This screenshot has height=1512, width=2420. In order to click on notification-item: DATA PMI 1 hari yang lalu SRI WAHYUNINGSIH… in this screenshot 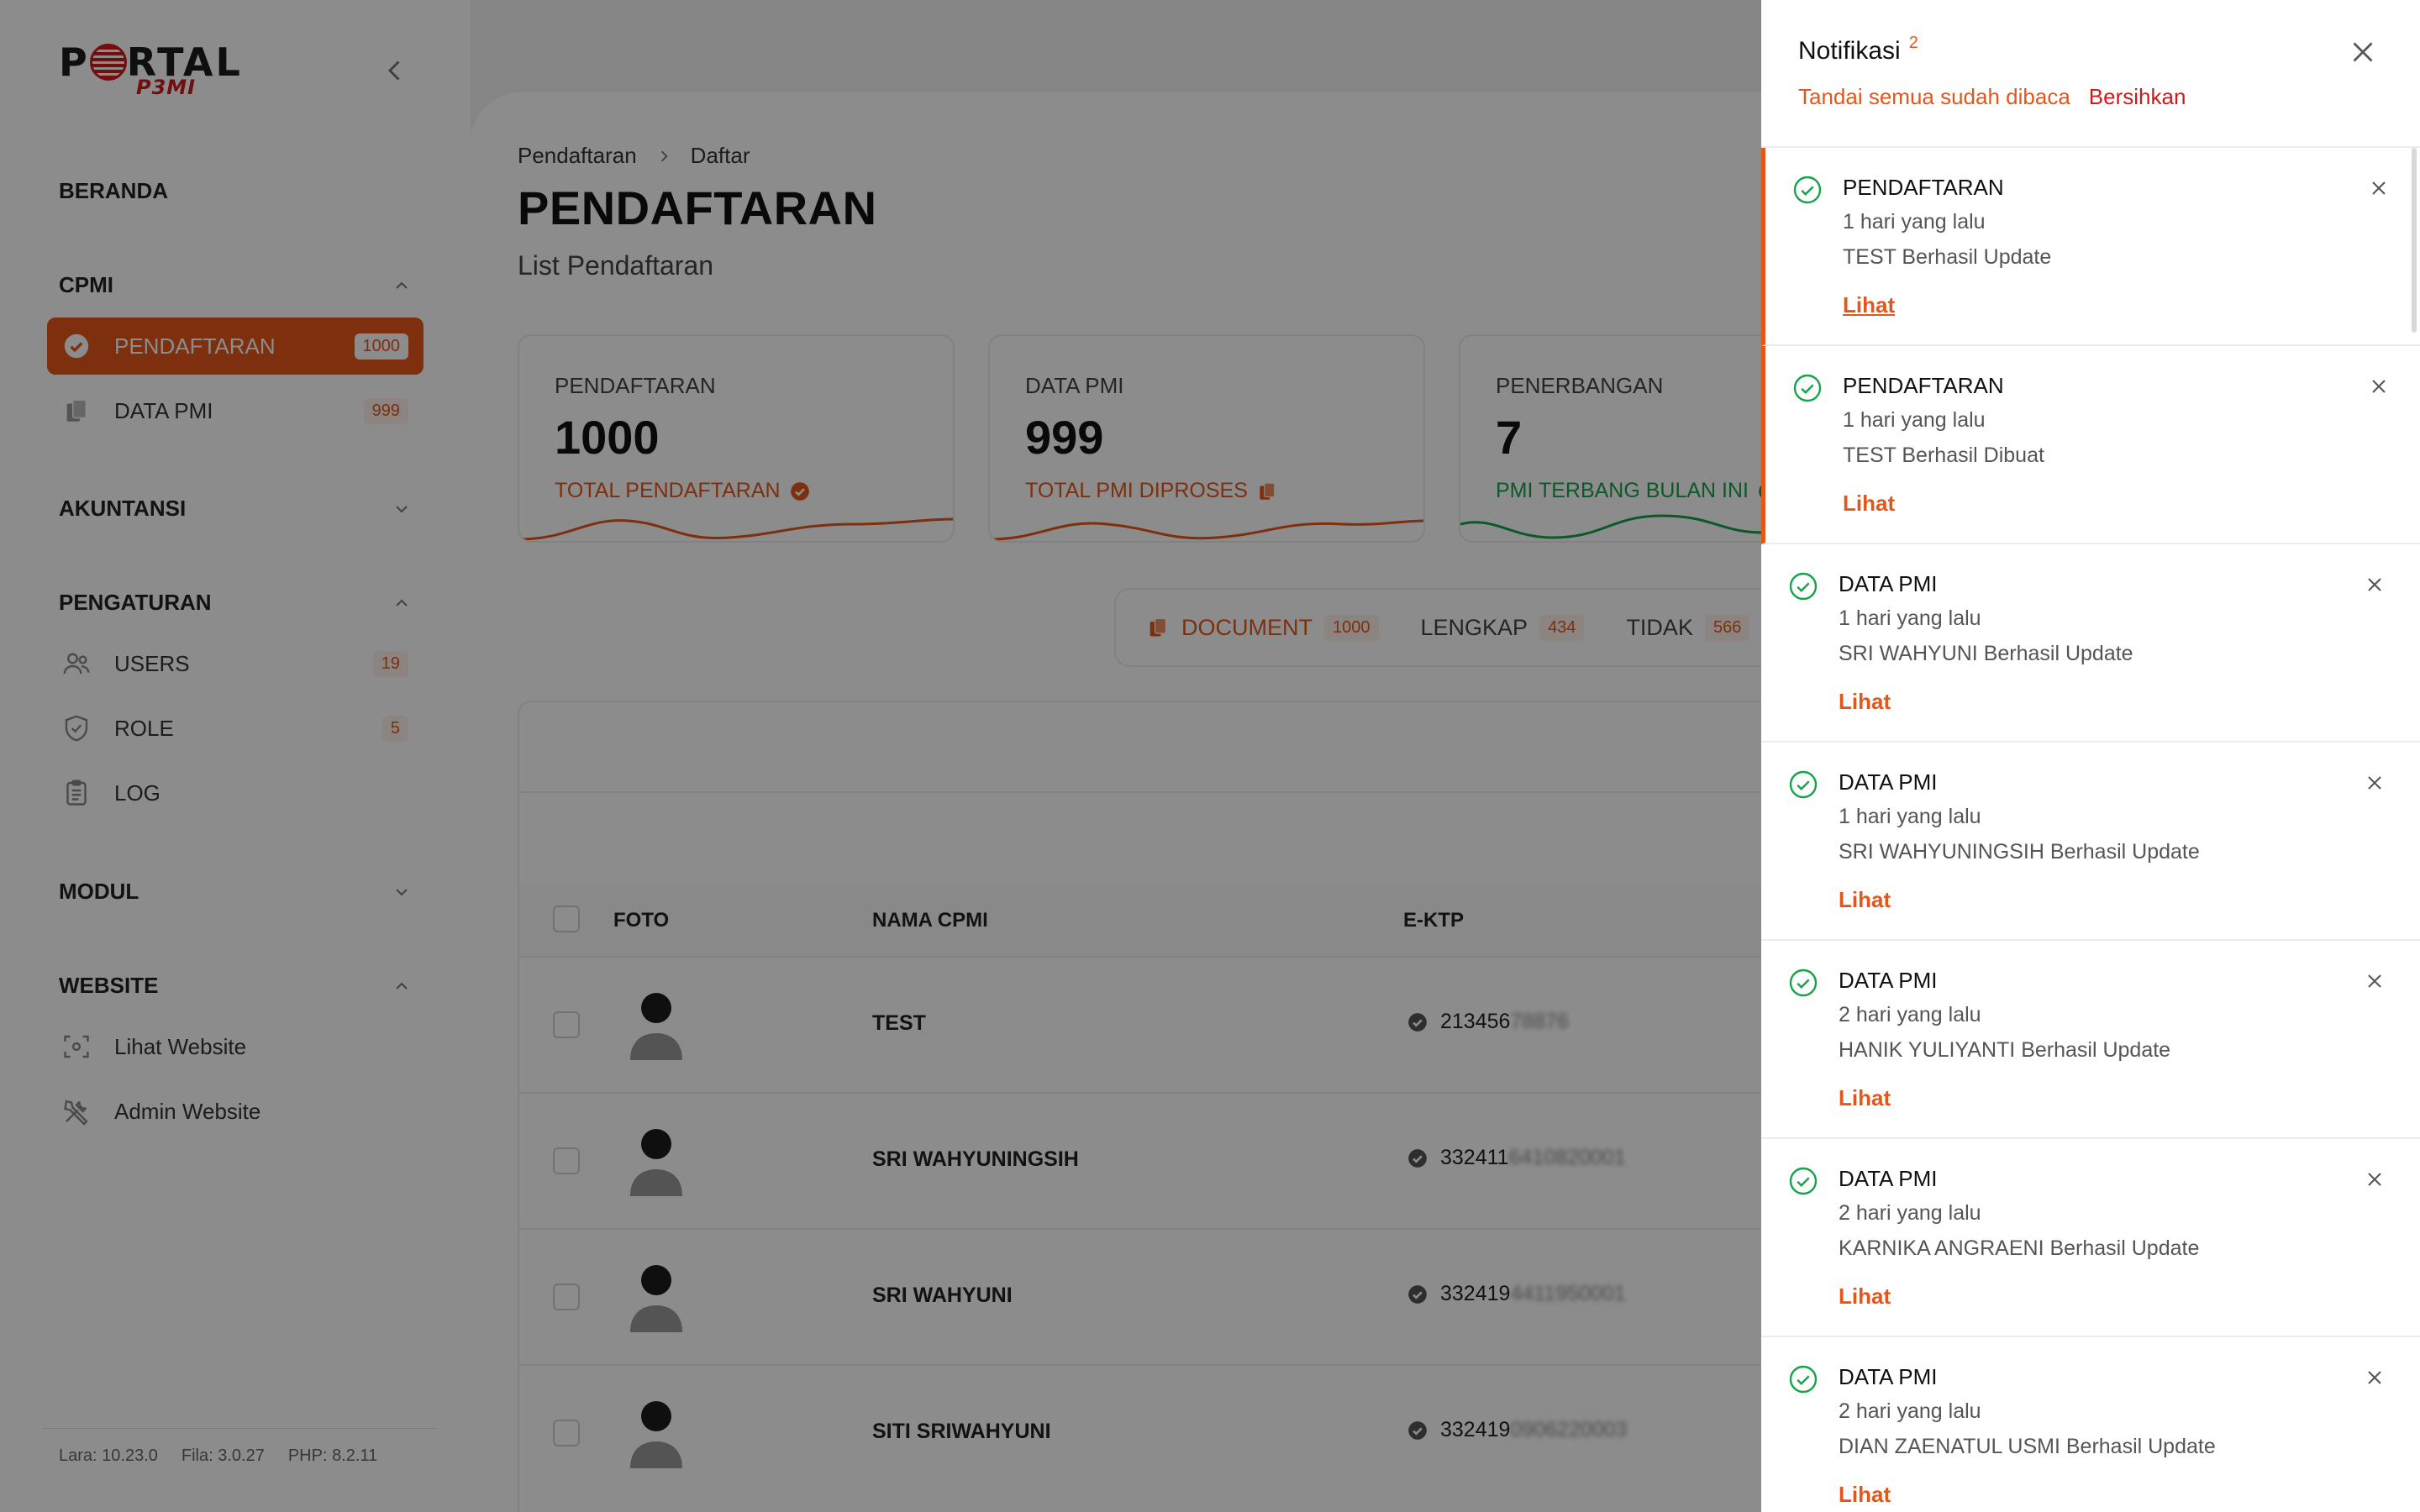, I will do `click(2090, 842)`.